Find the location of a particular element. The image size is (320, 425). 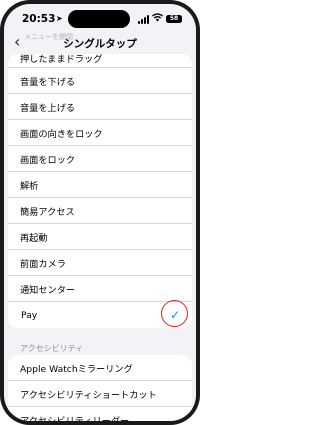

list-item-label: 再起動 is located at coordinates (34, 238).